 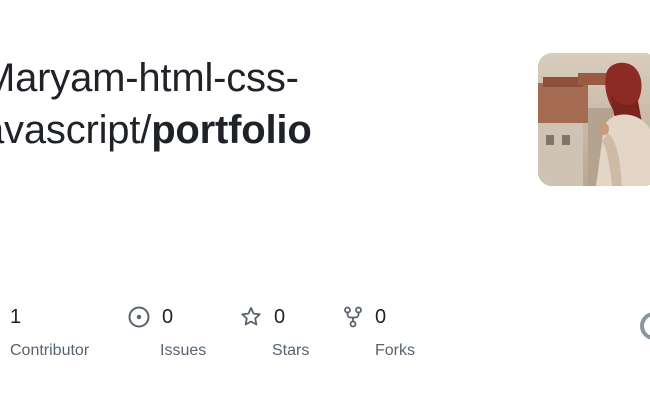 What do you see at coordinates (274, 332) in the screenshot?
I see `stat-stars: 0 Stars` at bounding box center [274, 332].